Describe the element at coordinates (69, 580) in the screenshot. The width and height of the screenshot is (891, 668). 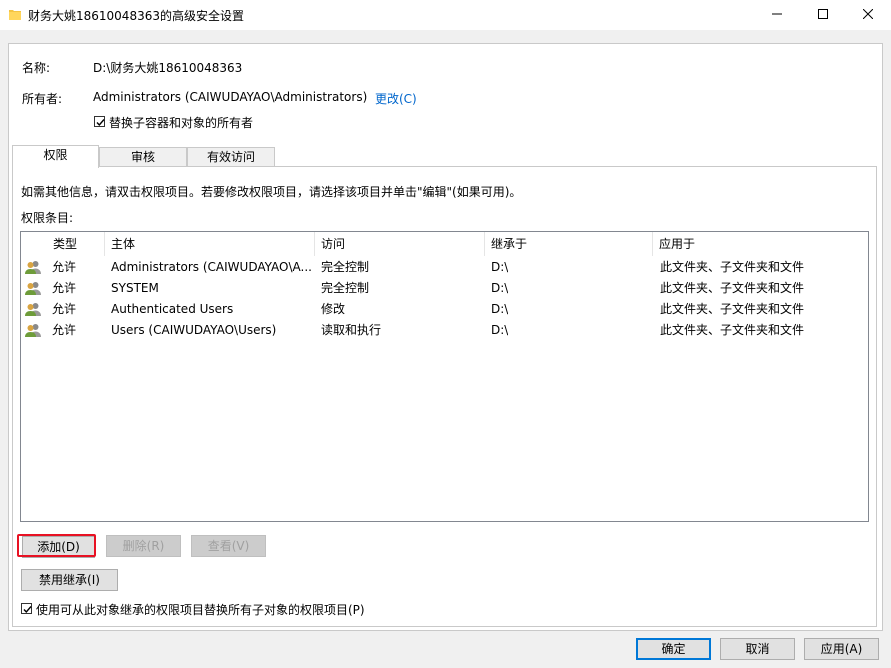
I see `disable-inheritance-button: 禁用继承(I)` at that location.